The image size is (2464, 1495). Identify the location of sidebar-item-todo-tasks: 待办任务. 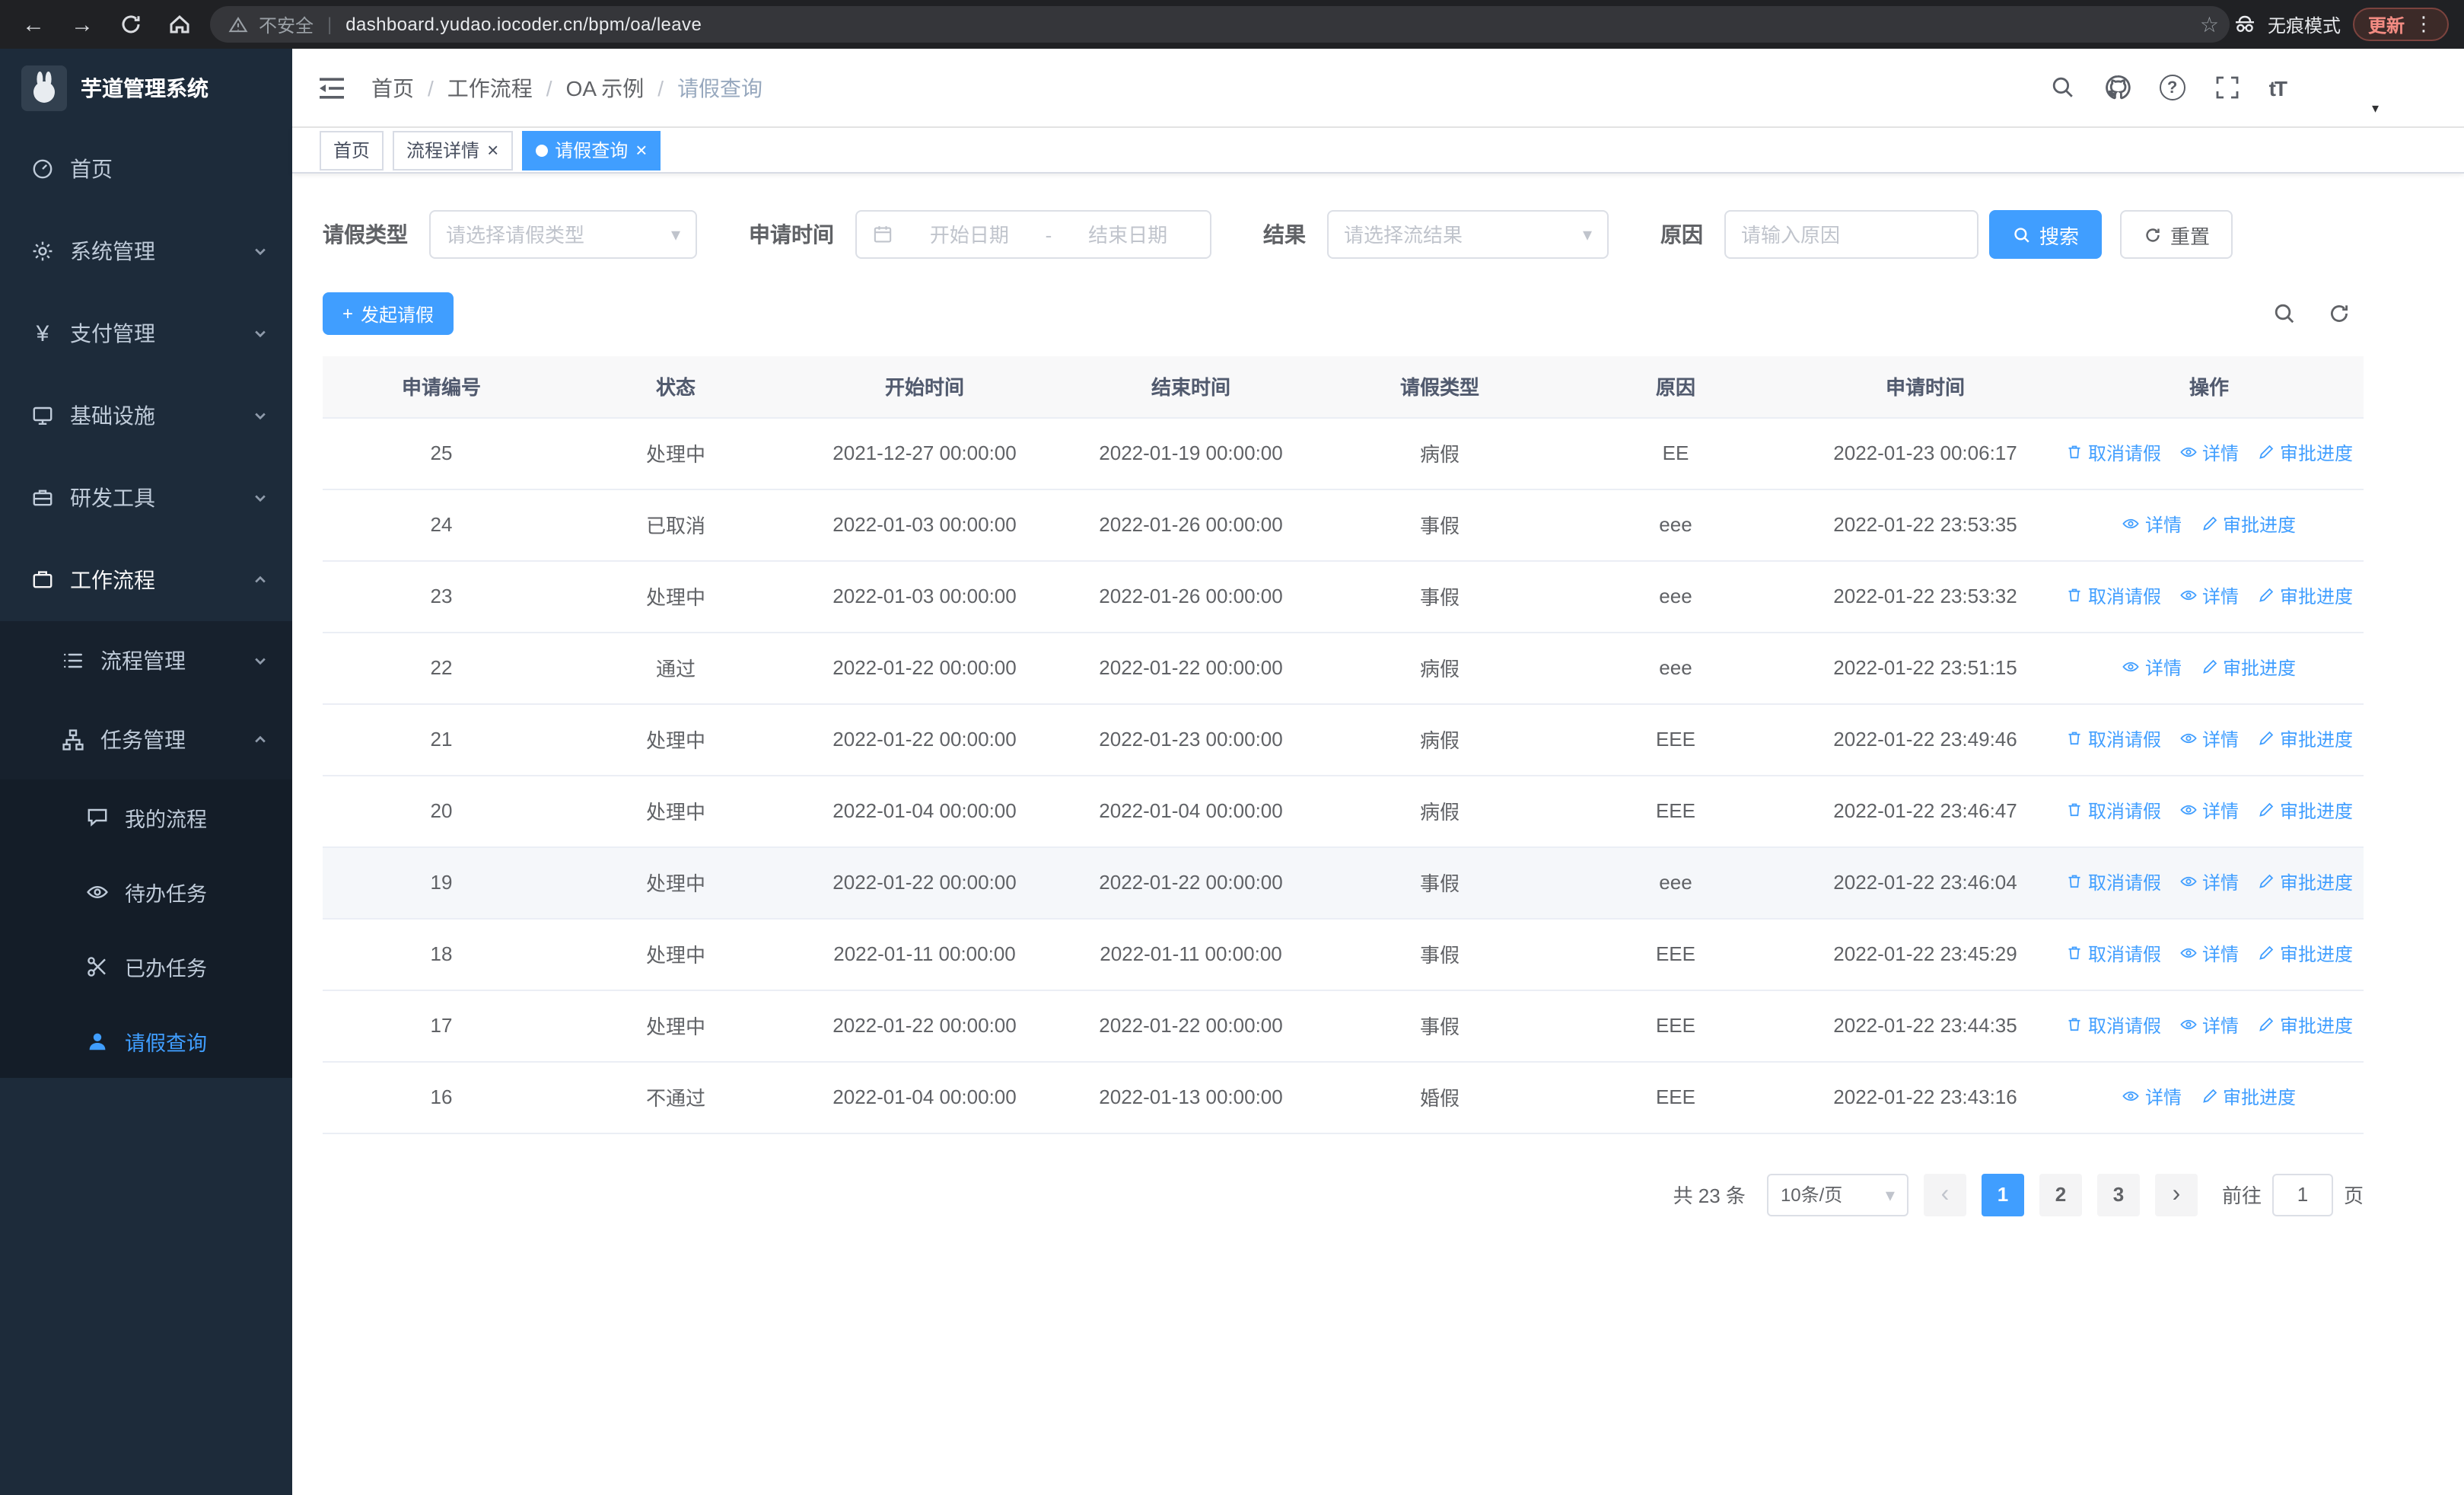
(146, 892).